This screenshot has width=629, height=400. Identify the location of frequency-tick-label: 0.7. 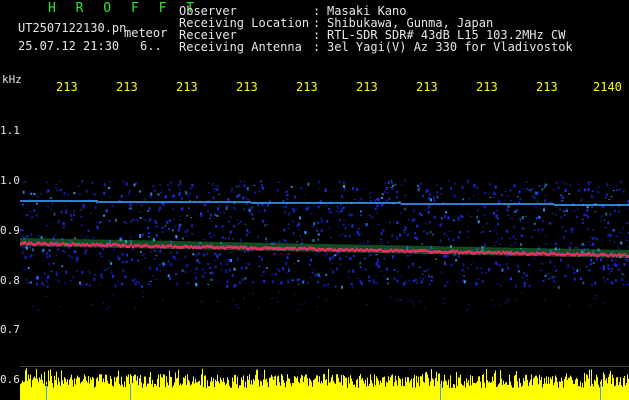
(10, 329).